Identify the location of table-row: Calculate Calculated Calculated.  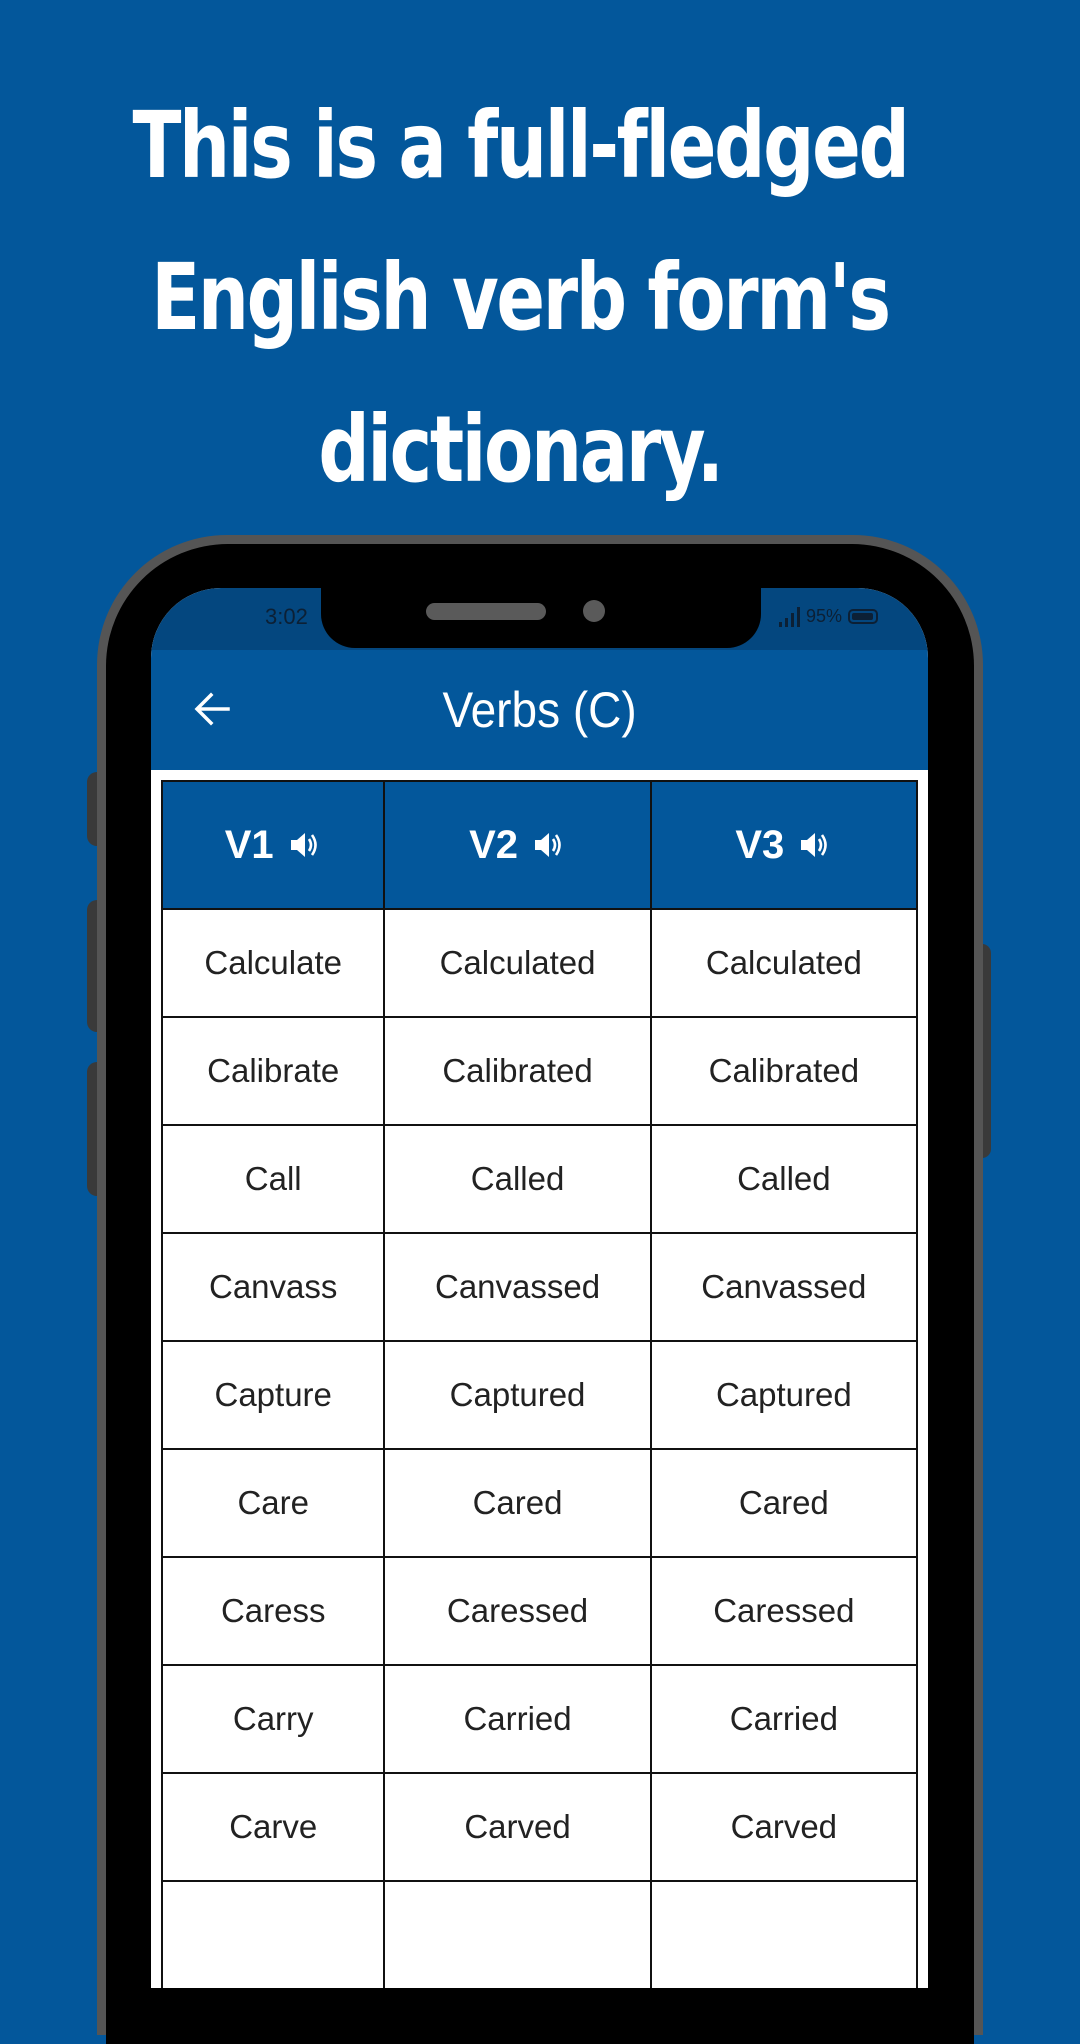
(539, 963).